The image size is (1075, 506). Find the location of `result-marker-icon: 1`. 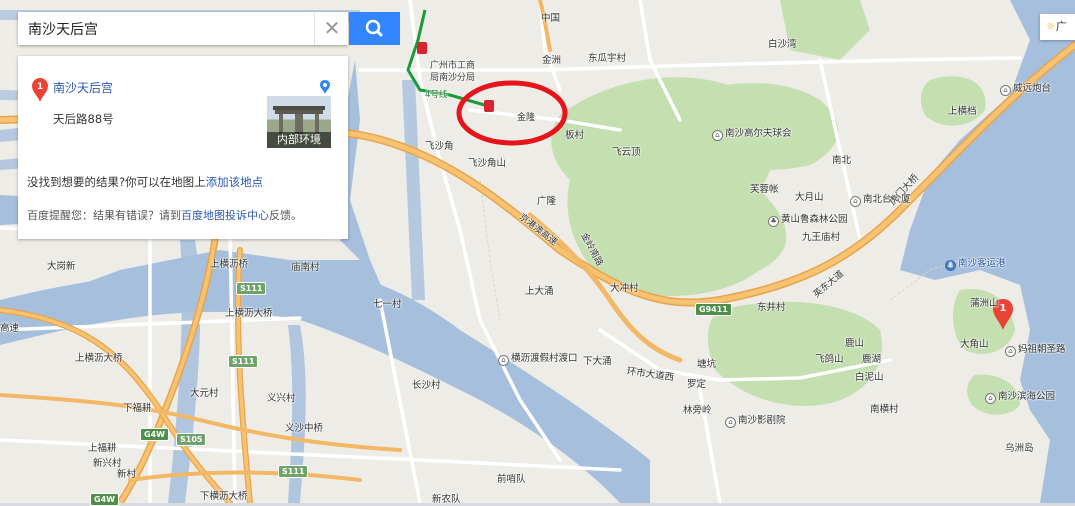

result-marker-icon: 1 is located at coordinates (40, 90).